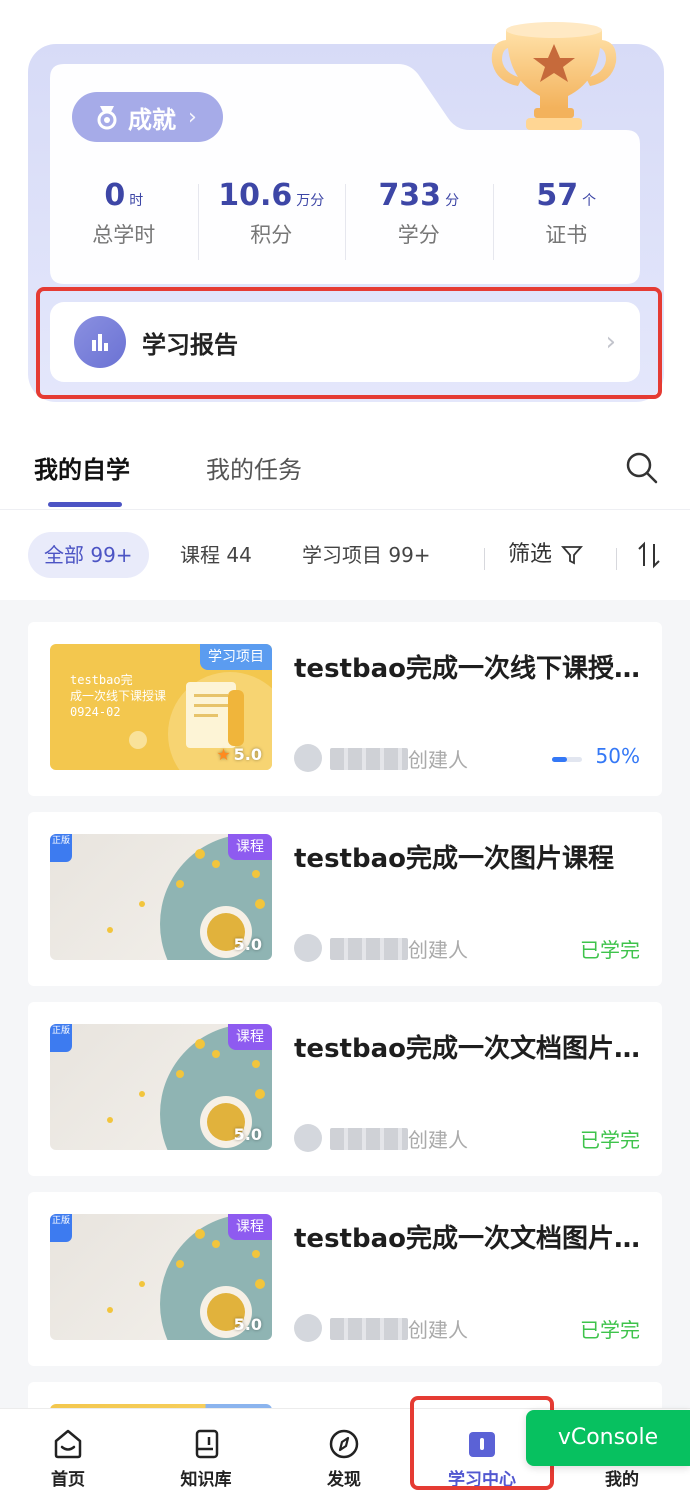  What do you see at coordinates (622, 1480) in the screenshot?
I see `nav-label: 我的` at bounding box center [622, 1480].